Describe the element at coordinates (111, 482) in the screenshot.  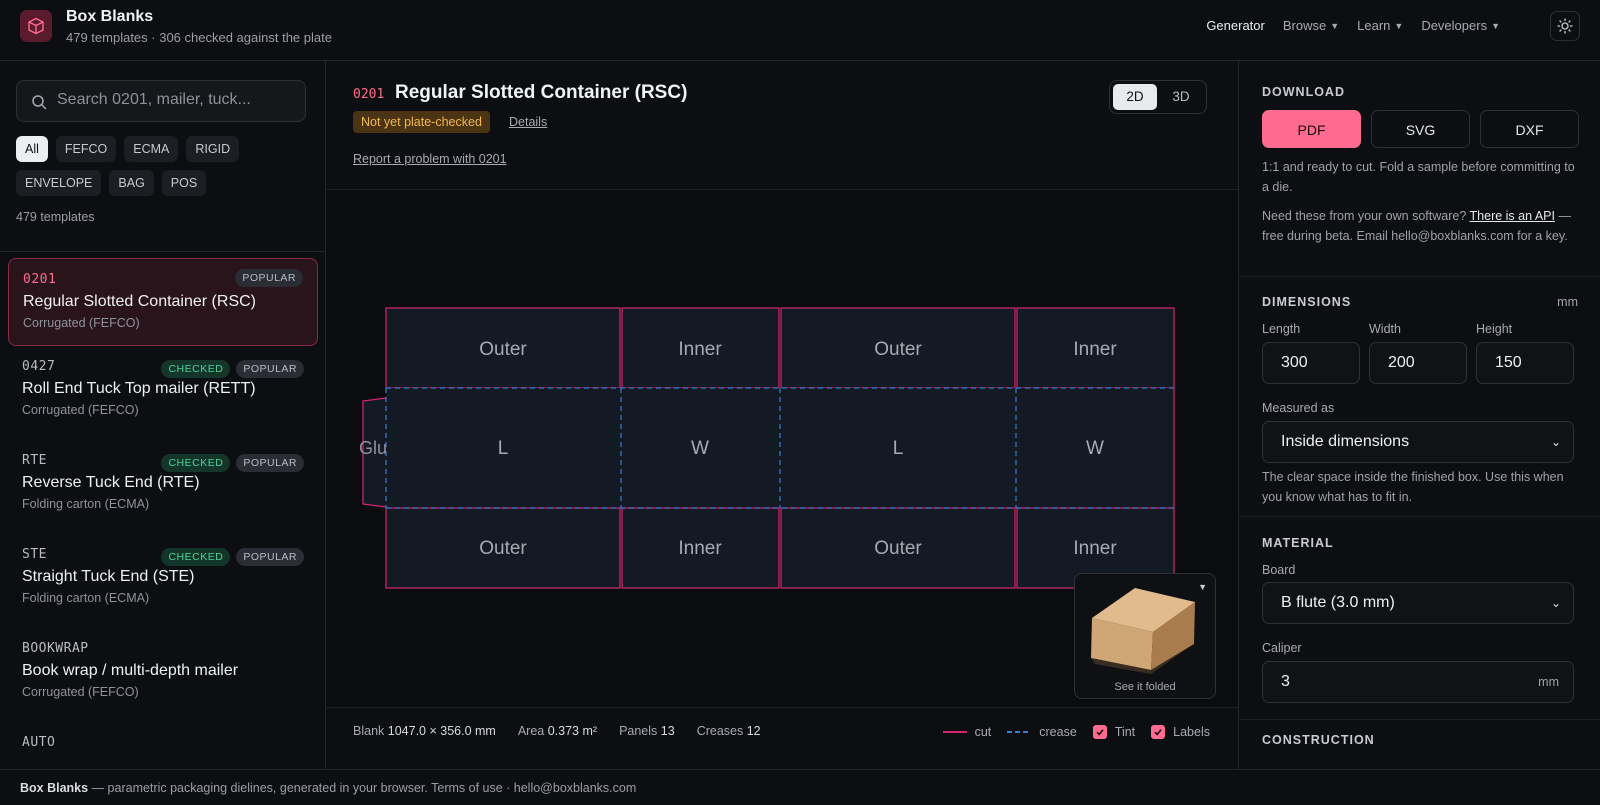
I see `item-name: Reverse Tuck End (RTE)` at that location.